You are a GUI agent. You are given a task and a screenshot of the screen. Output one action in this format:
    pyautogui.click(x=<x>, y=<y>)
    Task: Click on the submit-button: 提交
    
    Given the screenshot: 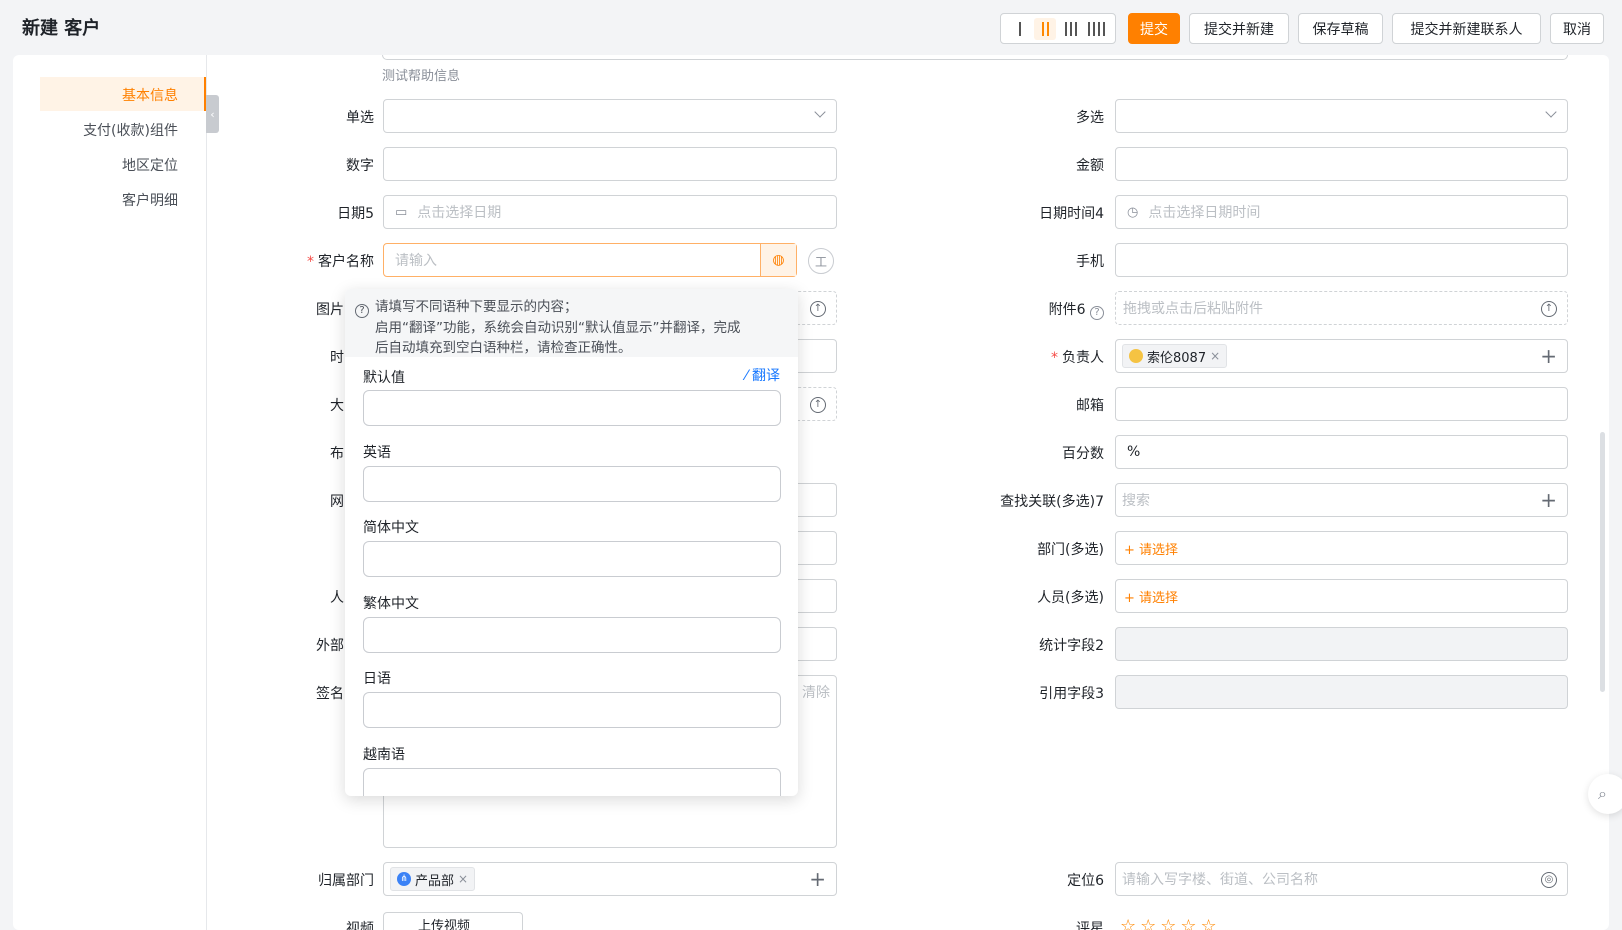 What is the action you would take?
    pyautogui.click(x=1154, y=28)
    